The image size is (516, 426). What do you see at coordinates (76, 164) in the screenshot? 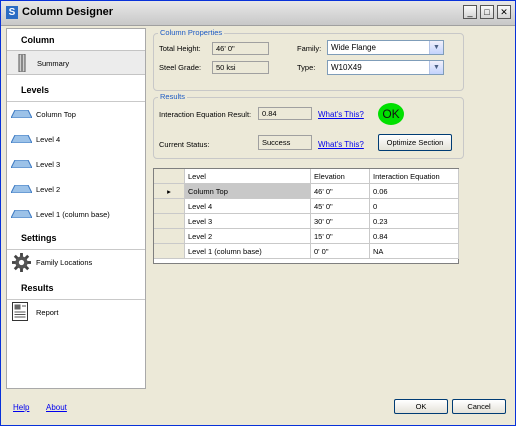
I see `nav-item-level-3: Level 3` at bounding box center [76, 164].